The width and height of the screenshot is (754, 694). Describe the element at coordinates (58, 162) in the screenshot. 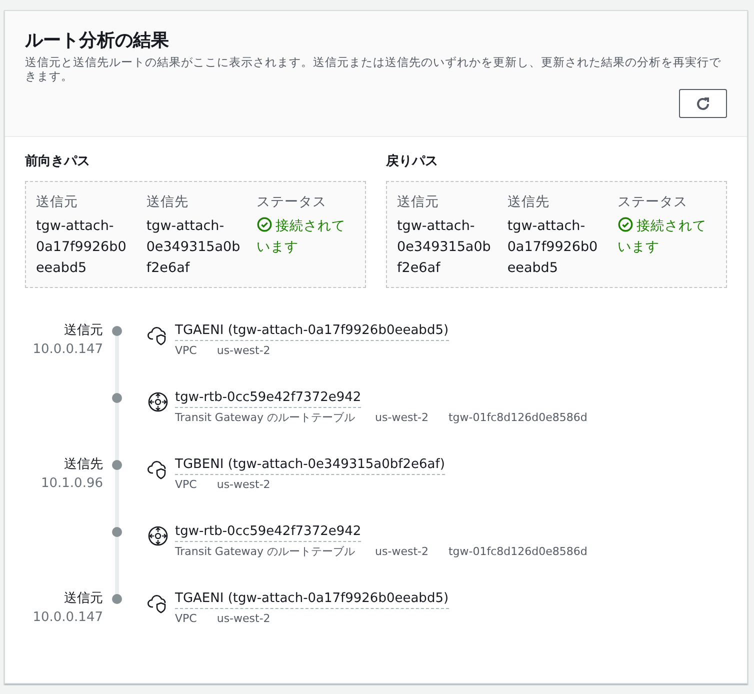

I see `path-title: 前向きパス` at that location.